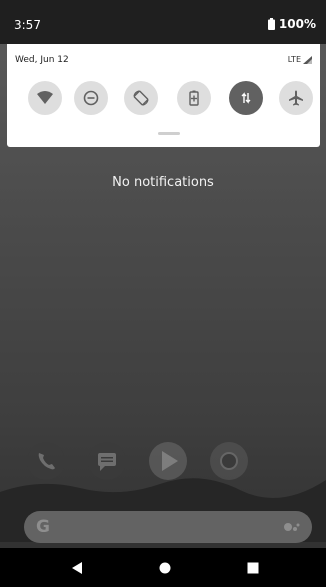  I want to click on signal-strength-icon, so click(307, 59).